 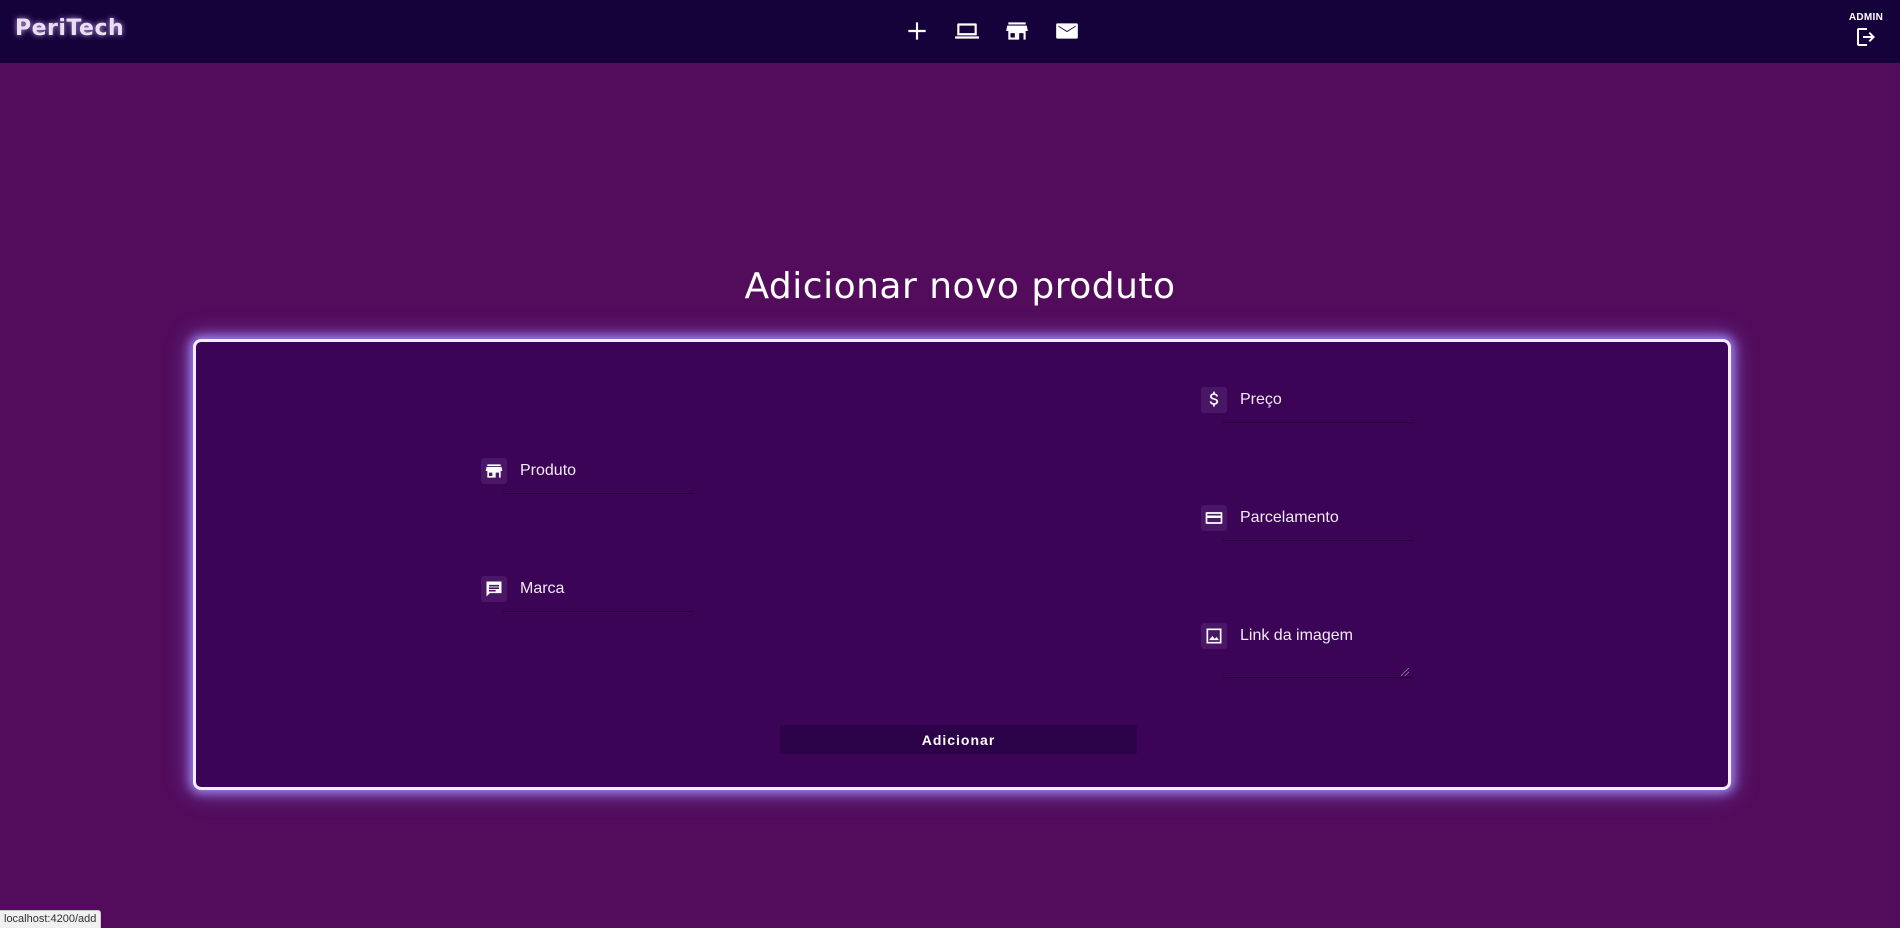 I want to click on marca-label: Marca, so click(x=542, y=588).